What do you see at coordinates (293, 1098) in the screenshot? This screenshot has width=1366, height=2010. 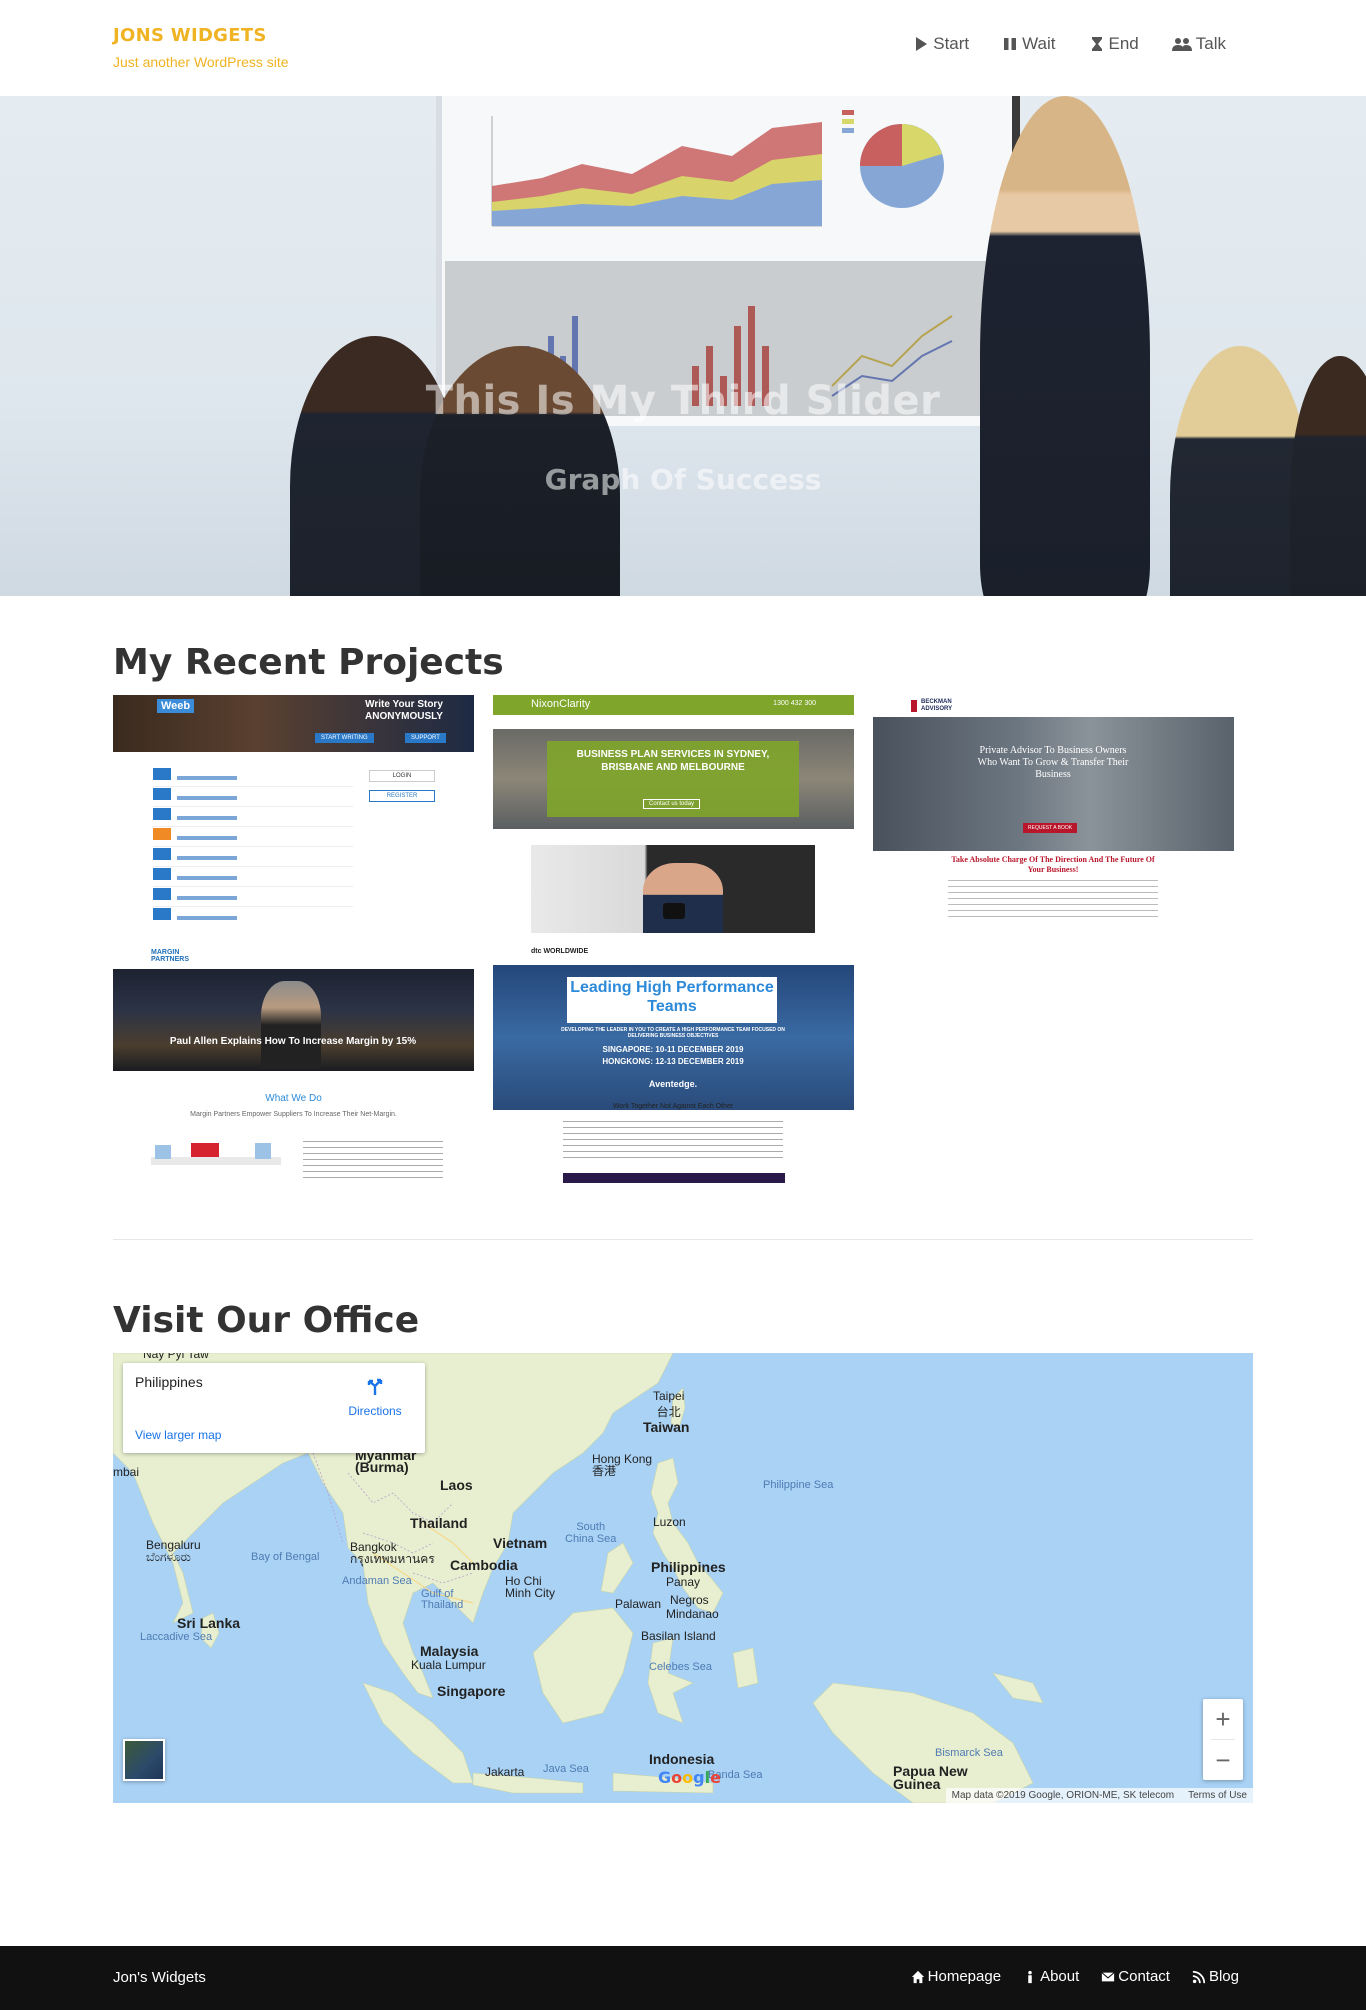 I see `margin-section-title: What We Do` at bounding box center [293, 1098].